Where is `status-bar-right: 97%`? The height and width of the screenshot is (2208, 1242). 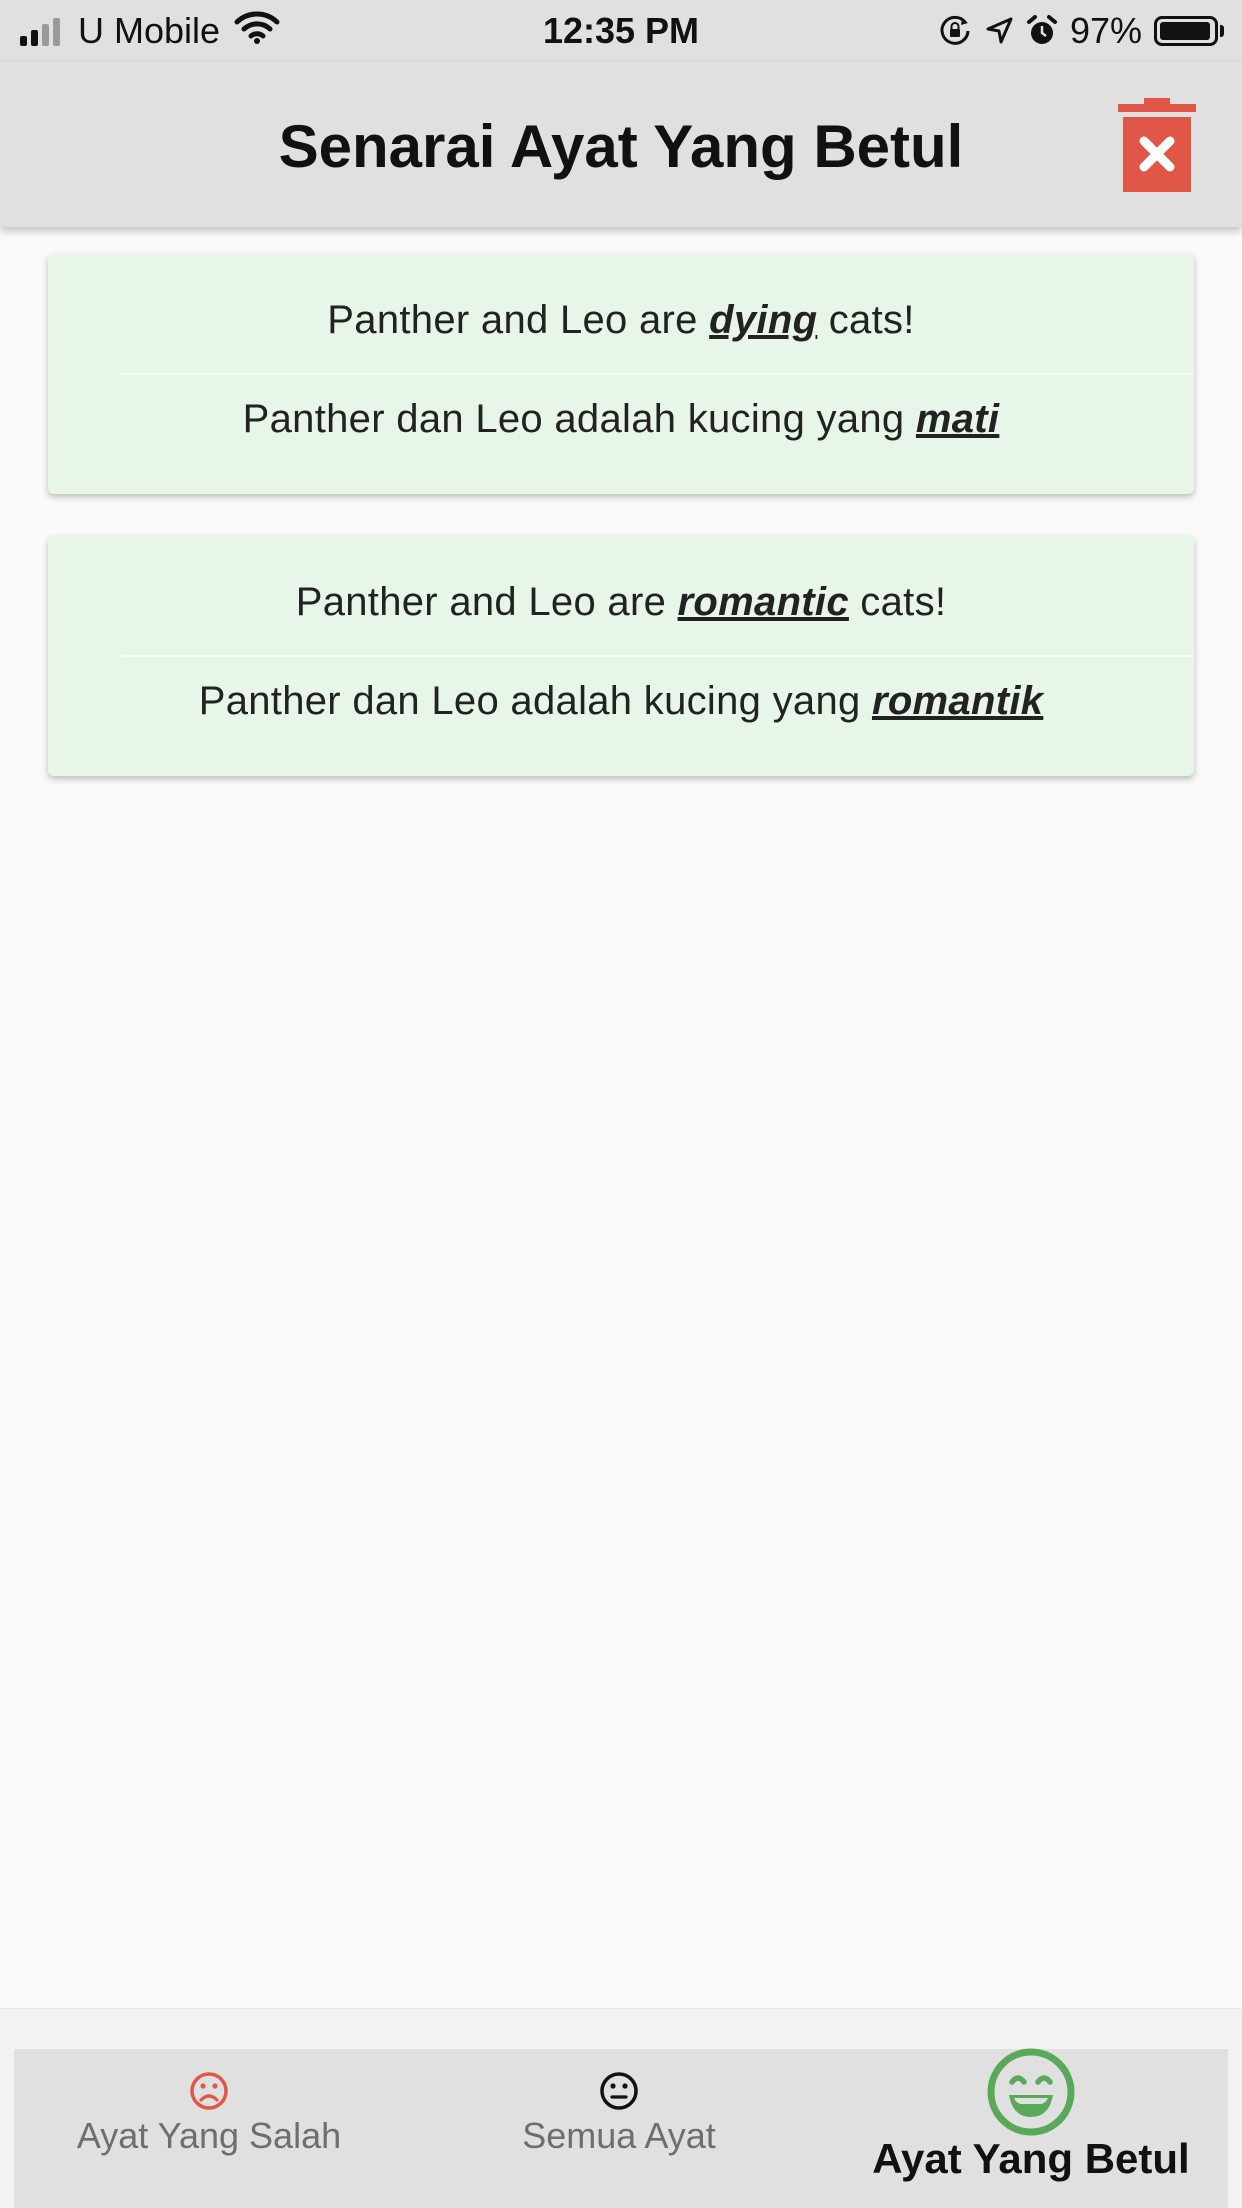 status-bar-right: 97% is located at coordinates (1075, 31).